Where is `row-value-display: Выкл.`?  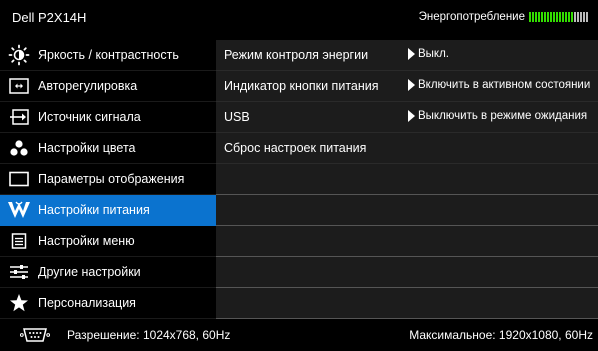 row-value-display: Выкл. is located at coordinates (428, 54).